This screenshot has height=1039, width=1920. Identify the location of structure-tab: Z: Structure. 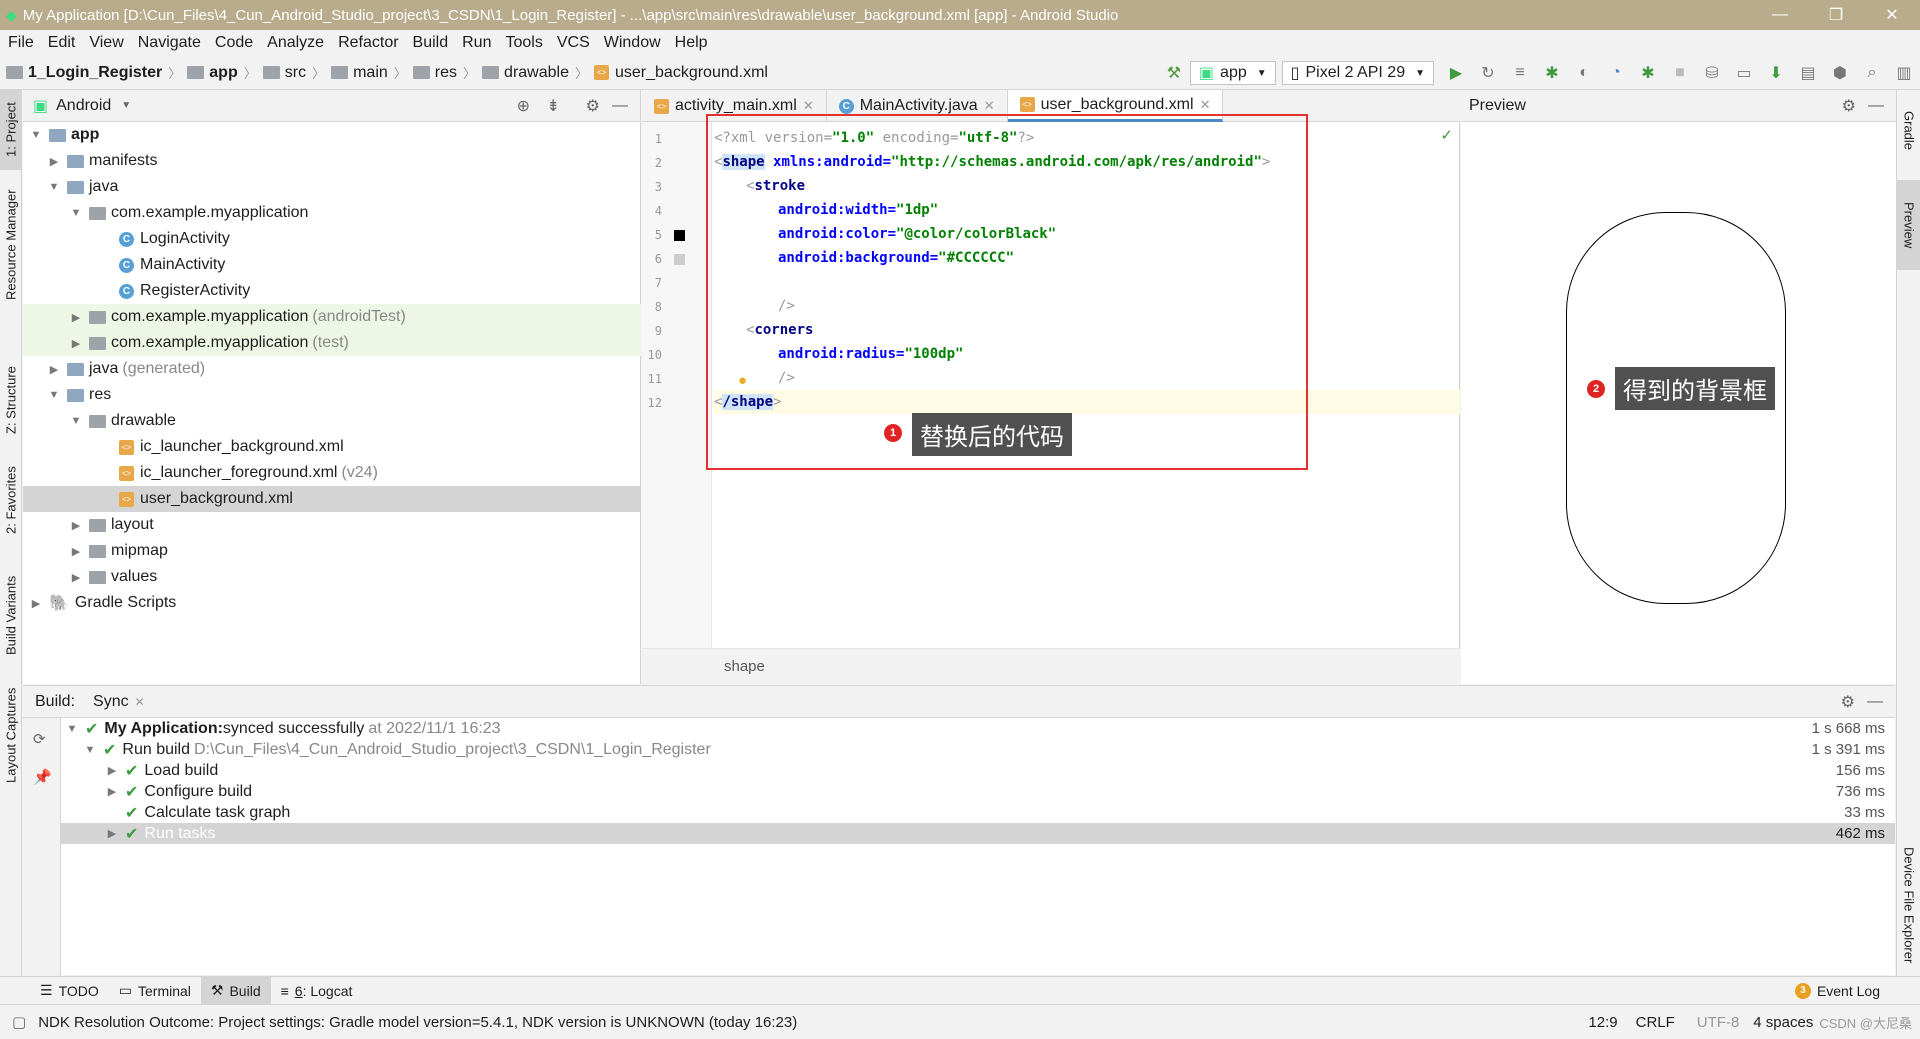
(11, 400).